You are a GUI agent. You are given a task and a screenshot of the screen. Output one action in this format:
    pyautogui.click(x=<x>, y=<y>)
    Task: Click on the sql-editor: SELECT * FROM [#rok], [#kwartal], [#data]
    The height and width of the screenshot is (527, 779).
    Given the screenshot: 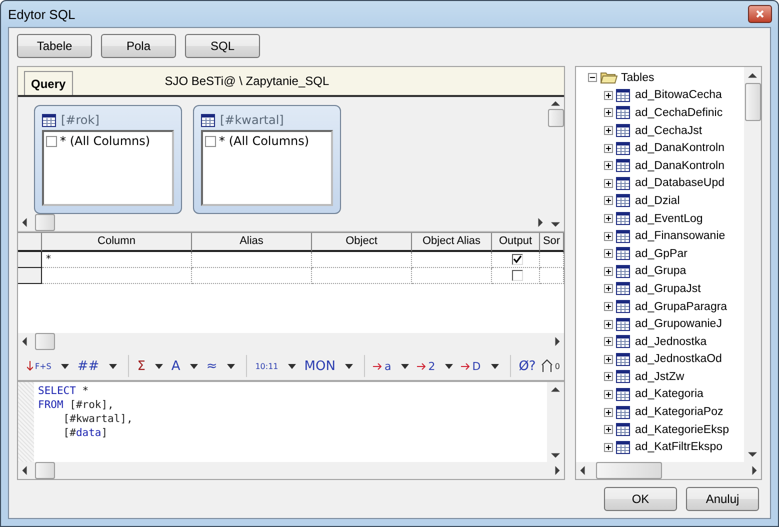 What is the action you would take?
    pyautogui.click(x=291, y=422)
    